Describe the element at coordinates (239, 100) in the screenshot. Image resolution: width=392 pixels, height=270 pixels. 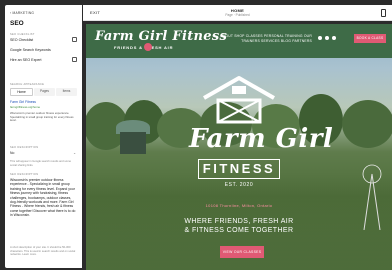
I see `barn-logo-icon` at that location.